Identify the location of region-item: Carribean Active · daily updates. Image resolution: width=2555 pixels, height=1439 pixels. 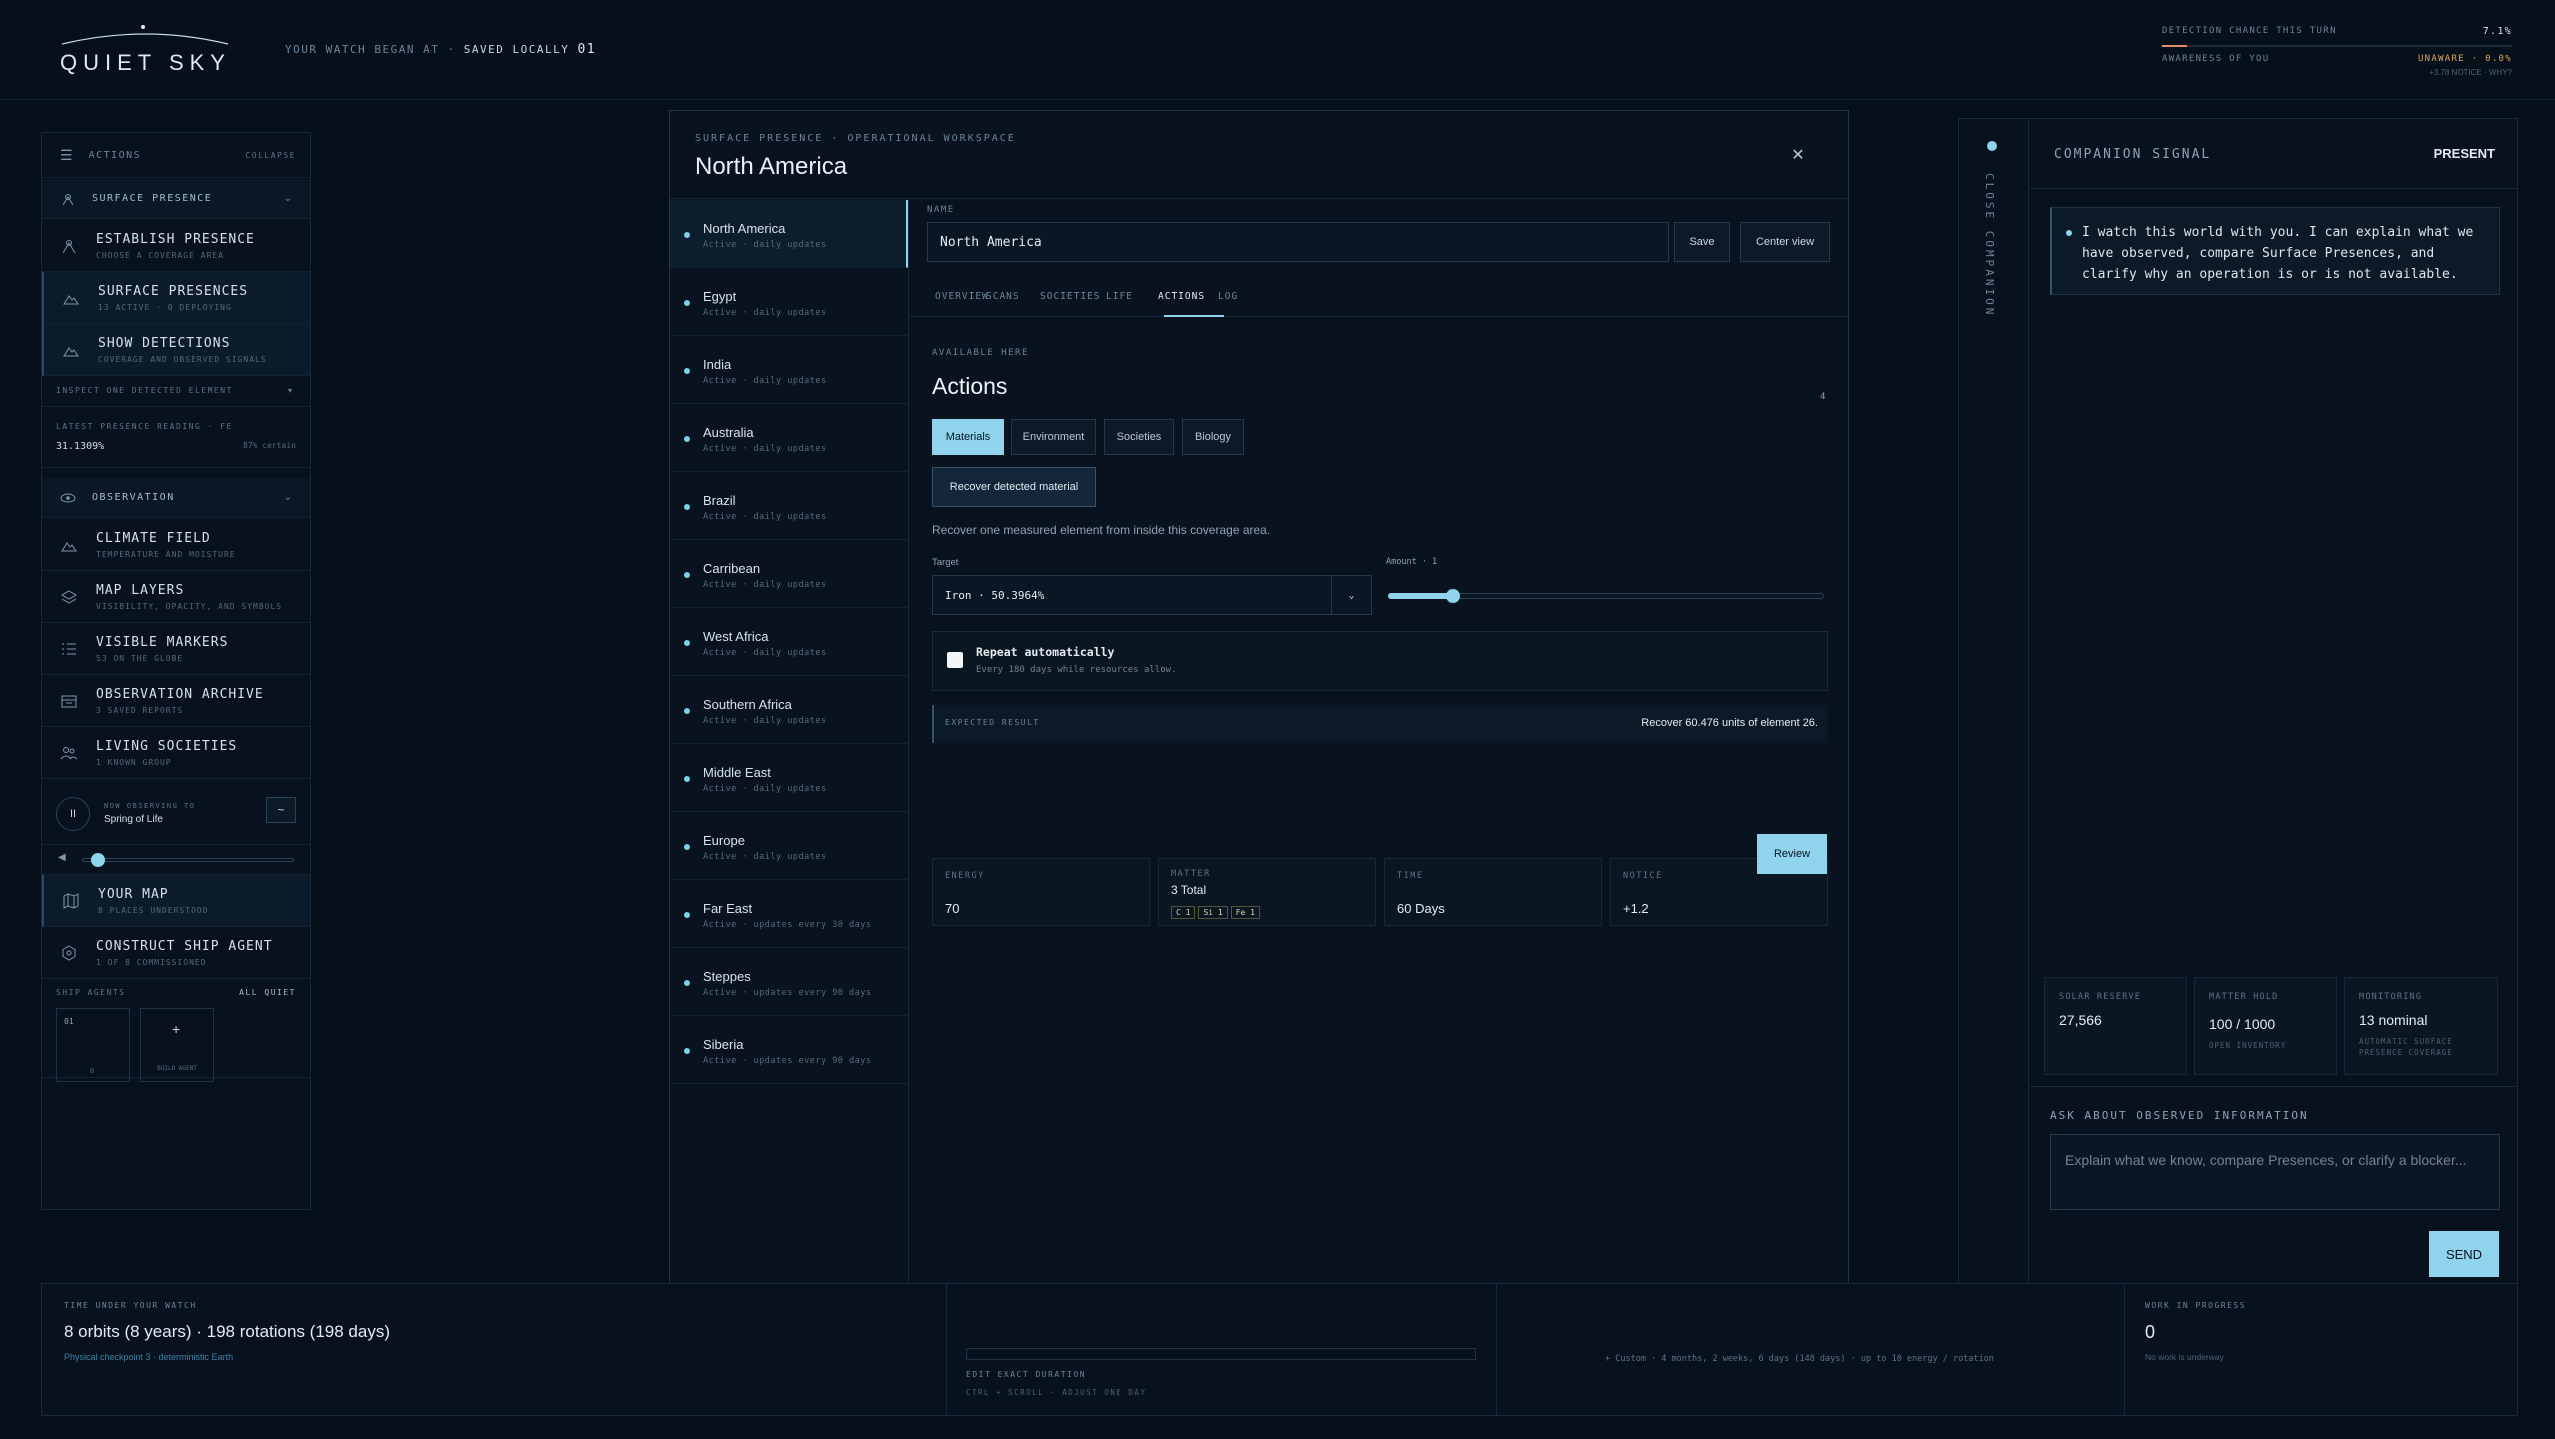
(789, 574).